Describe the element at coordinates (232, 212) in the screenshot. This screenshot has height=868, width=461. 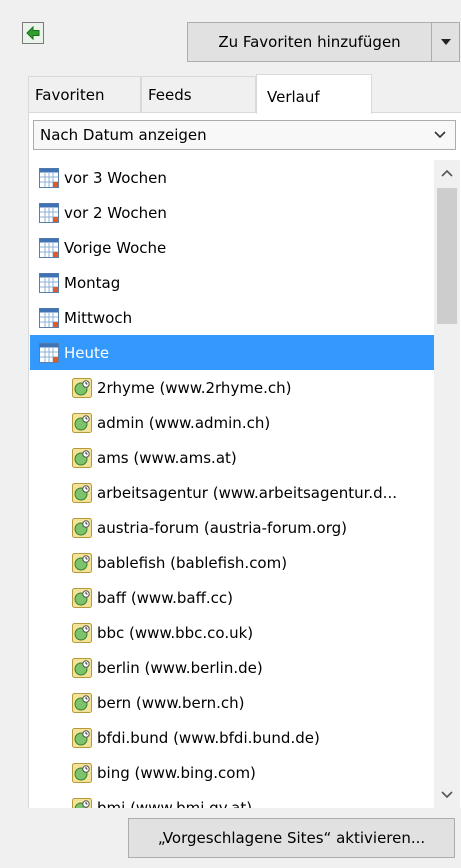
I see `history-folder-row: vor 2 Wochen` at that location.